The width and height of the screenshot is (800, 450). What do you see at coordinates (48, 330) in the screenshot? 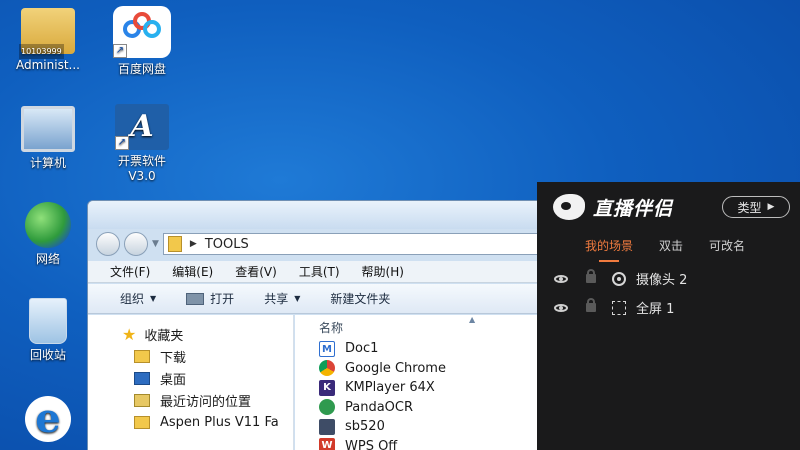
I see `desktop-icon-recycle-bin: 回收站` at bounding box center [48, 330].